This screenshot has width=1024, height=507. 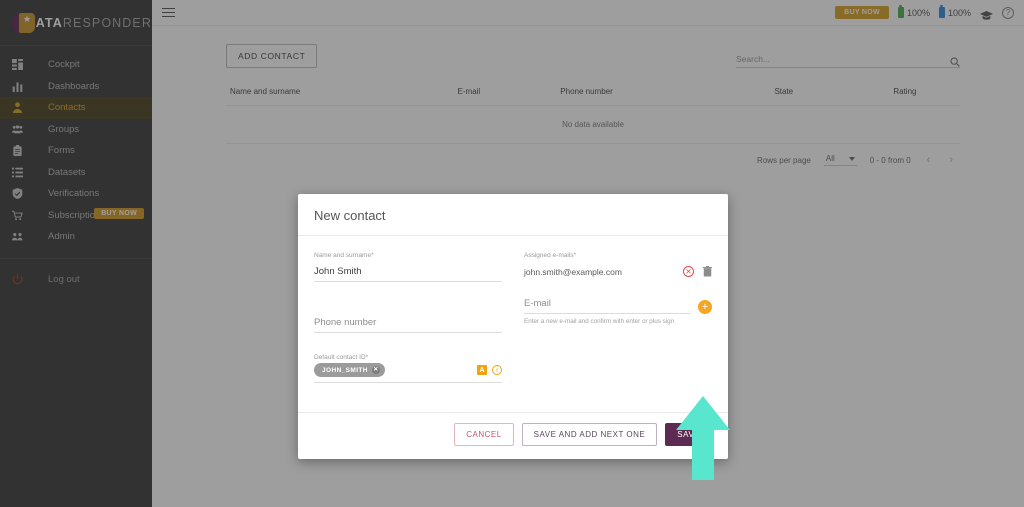 What do you see at coordinates (482, 370) in the screenshot?
I see `auto-generated-badge: A` at bounding box center [482, 370].